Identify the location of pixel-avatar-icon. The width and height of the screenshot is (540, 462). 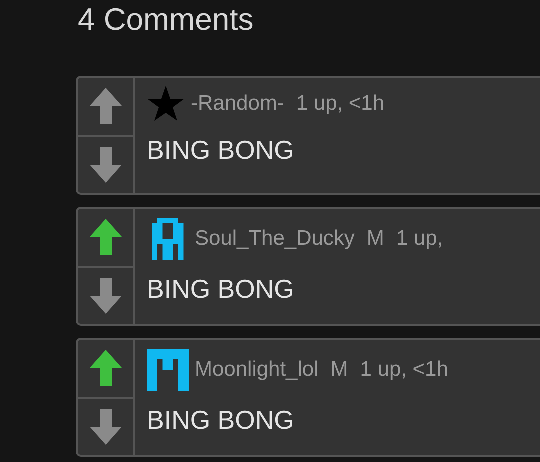
(168, 370).